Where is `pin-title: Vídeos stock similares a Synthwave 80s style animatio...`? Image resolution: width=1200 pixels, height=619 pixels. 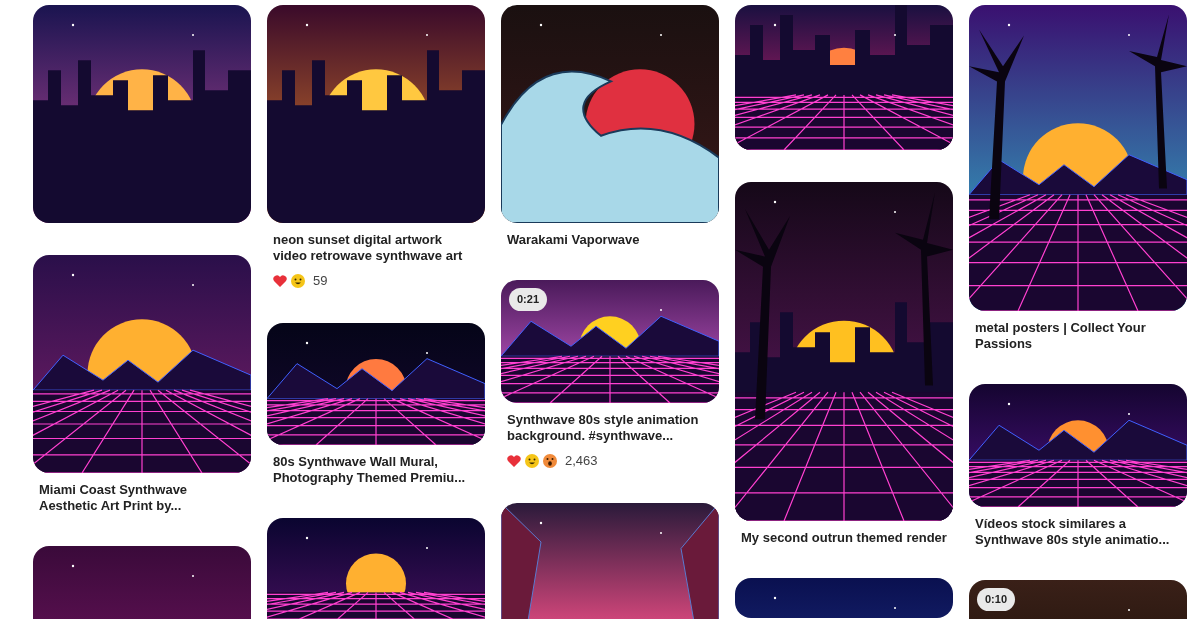 pin-title: Vídeos stock similares a Synthwave 80s style animatio... is located at coordinates (1078, 527).